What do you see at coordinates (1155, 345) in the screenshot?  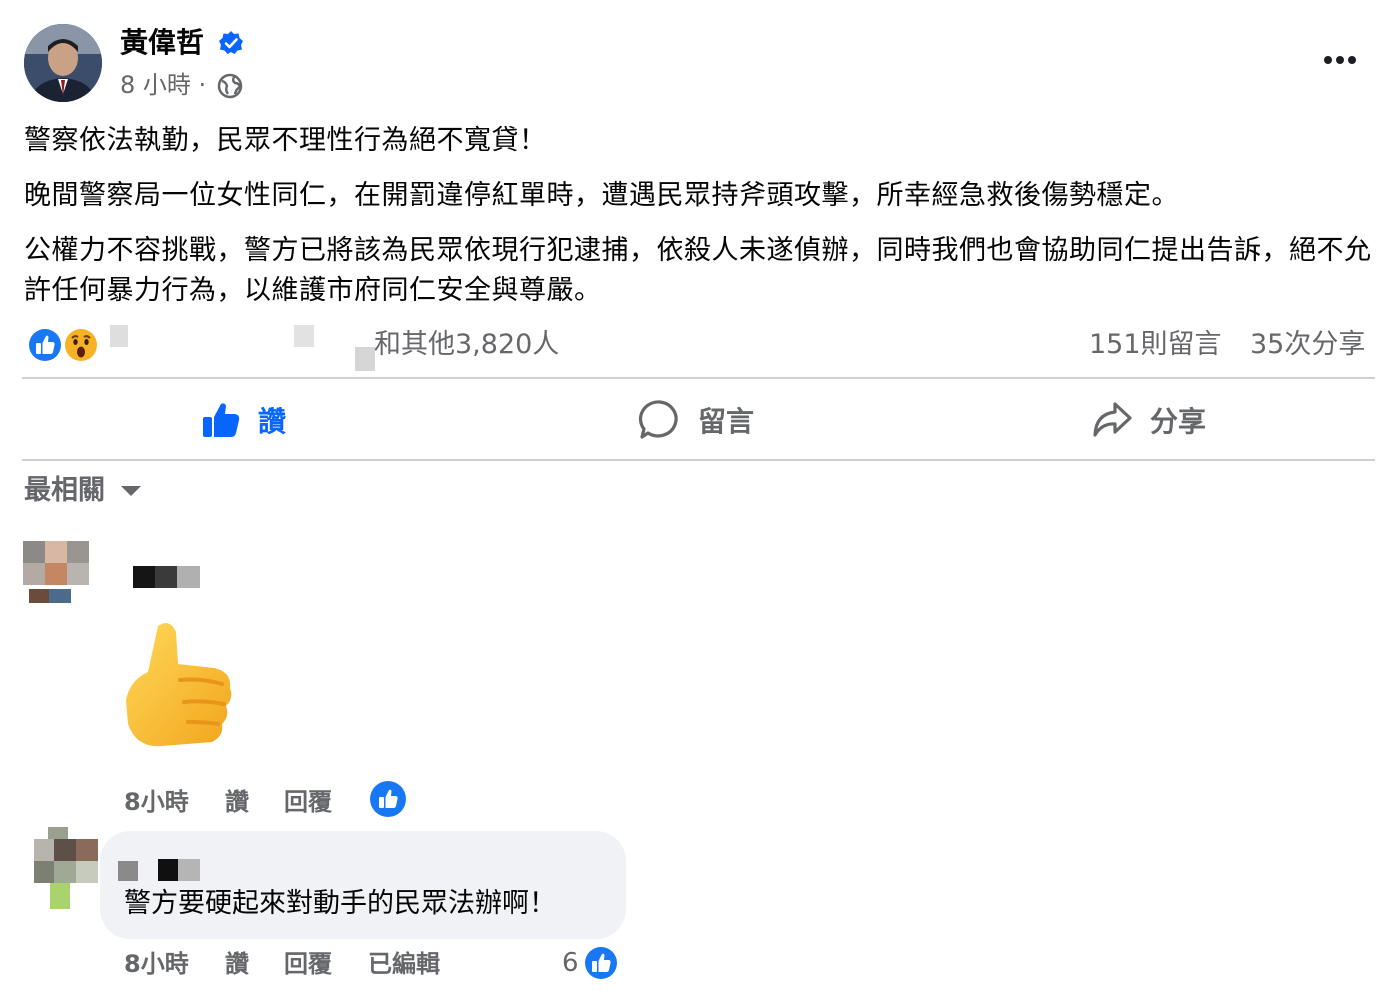 I see `comments-count: 151則留言` at bounding box center [1155, 345].